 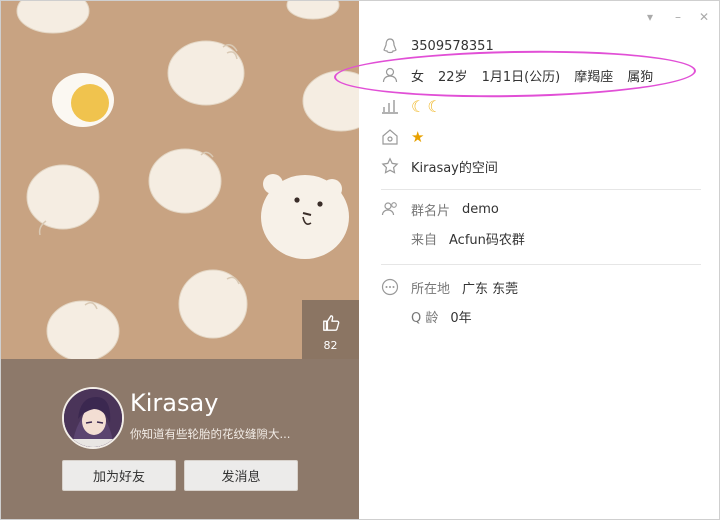 I want to click on close-icon: ✕, so click(x=704, y=17).